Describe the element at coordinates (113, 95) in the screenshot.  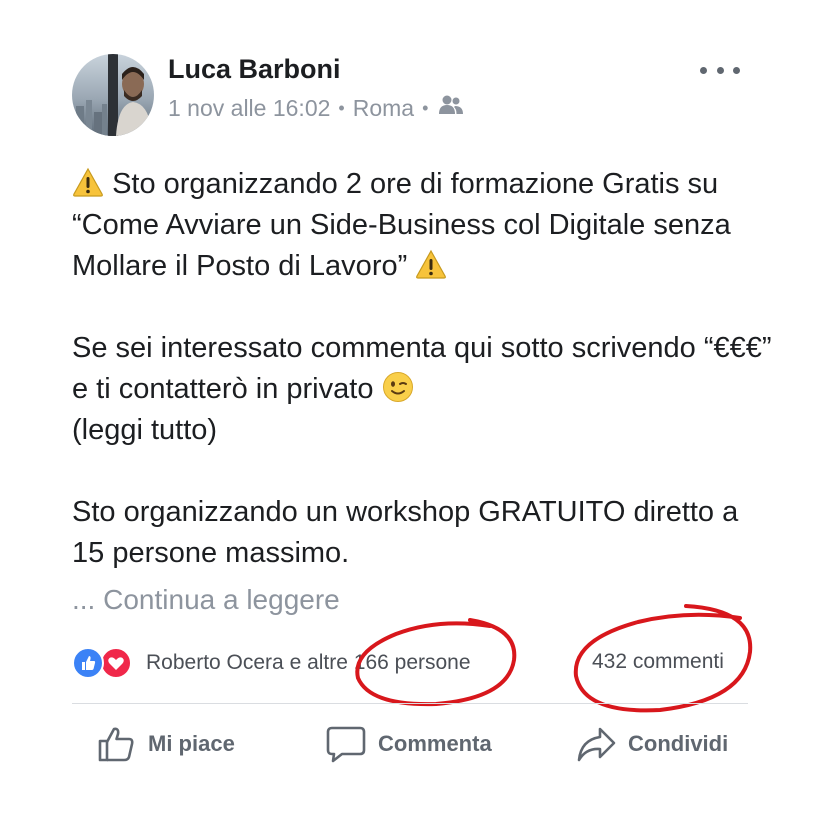
I see `avatar` at that location.